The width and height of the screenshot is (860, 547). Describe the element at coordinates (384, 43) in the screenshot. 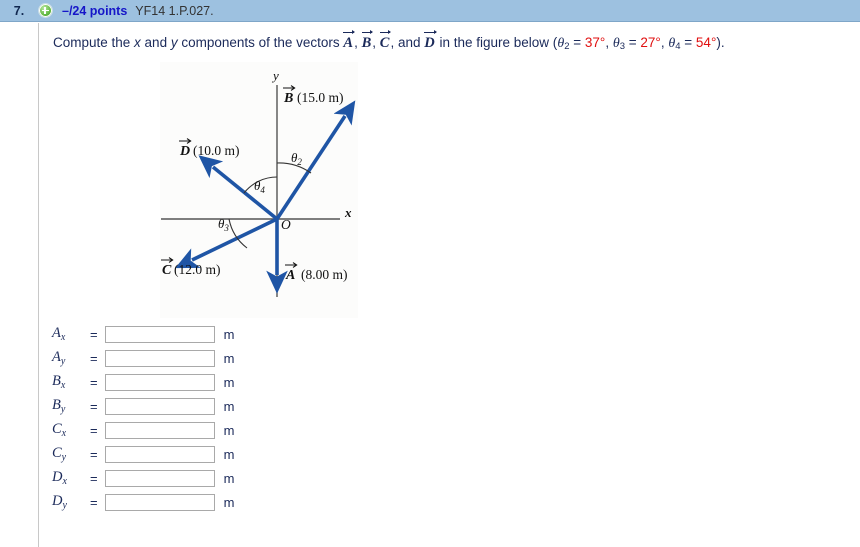

I see `vector-c-symbol: C` at that location.